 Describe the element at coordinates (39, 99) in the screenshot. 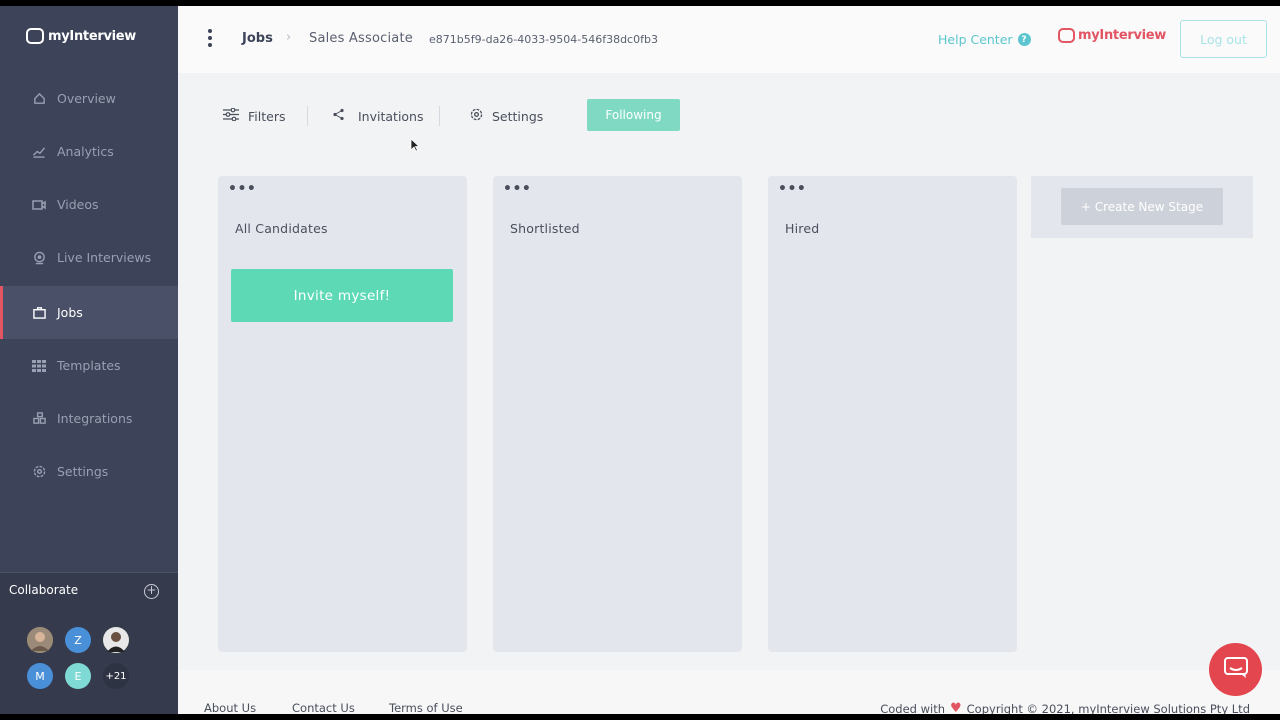

I see `home-icon` at that location.